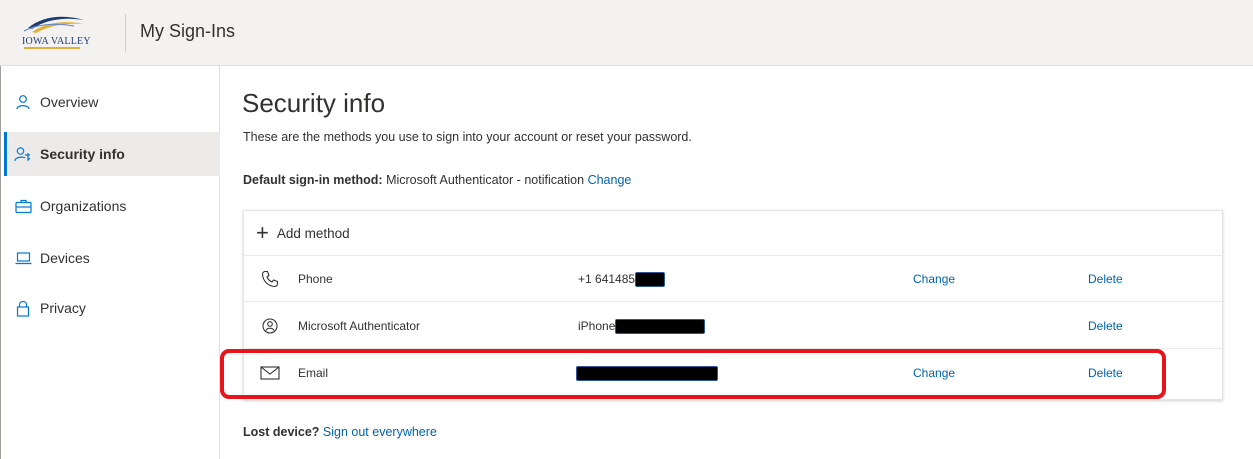  What do you see at coordinates (734, 326) in the screenshot?
I see `method-row-authenticator: Microsoft Authenticator iPhone Delete` at bounding box center [734, 326].